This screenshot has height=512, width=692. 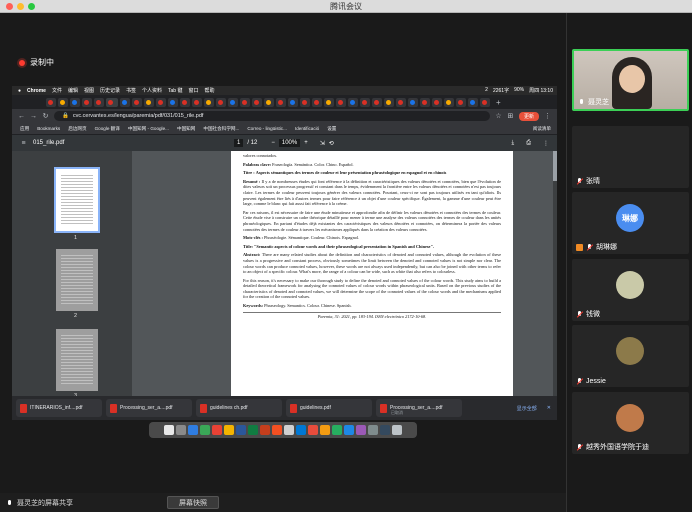 What do you see at coordinates (73, 90) in the screenshot?
I see `menu-item-edit: 编辑` at bounding box center [73, 90].